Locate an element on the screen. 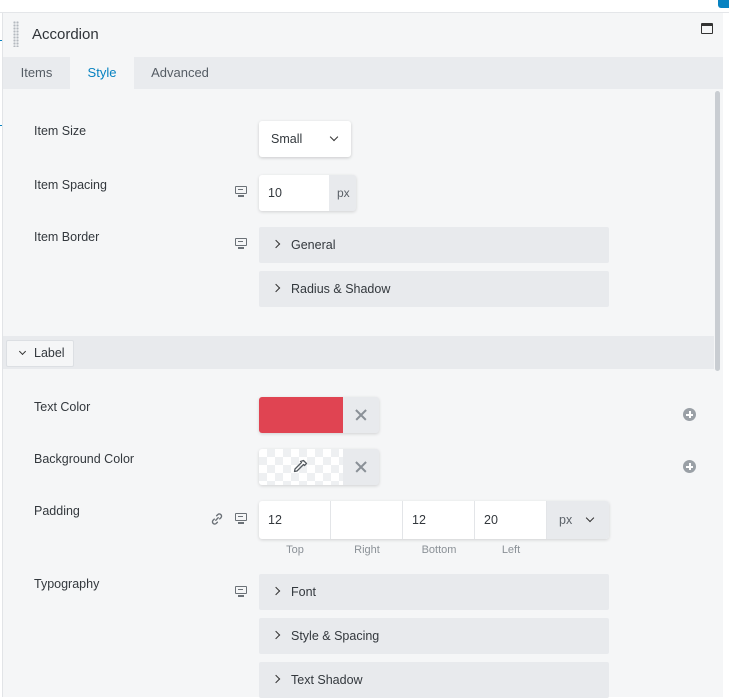 Image resolution: width=729 pixels, height=698 pixels. typography-text-shadow-group: Text Shadow is located at coordinates (434, 680).